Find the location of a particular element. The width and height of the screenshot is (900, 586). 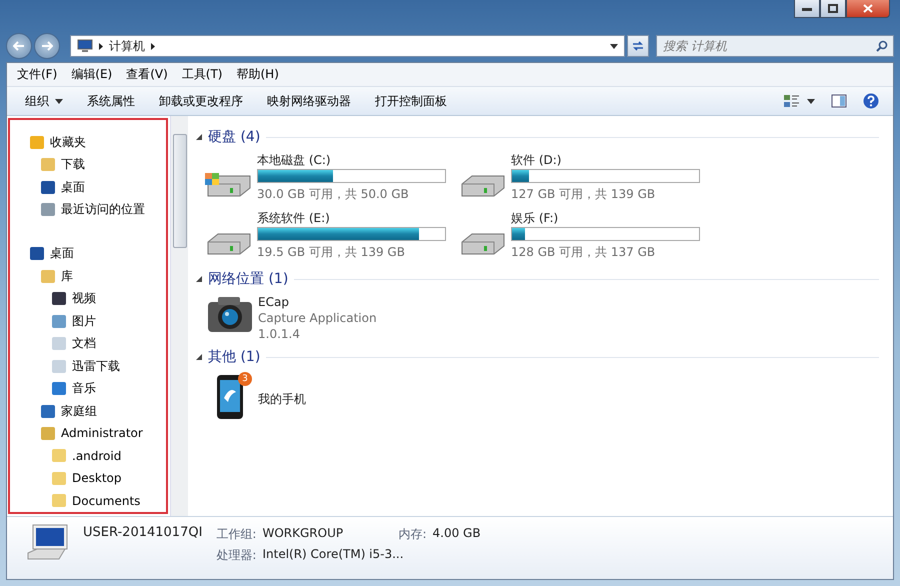

refresh-button is located at coordinates (638, 46).